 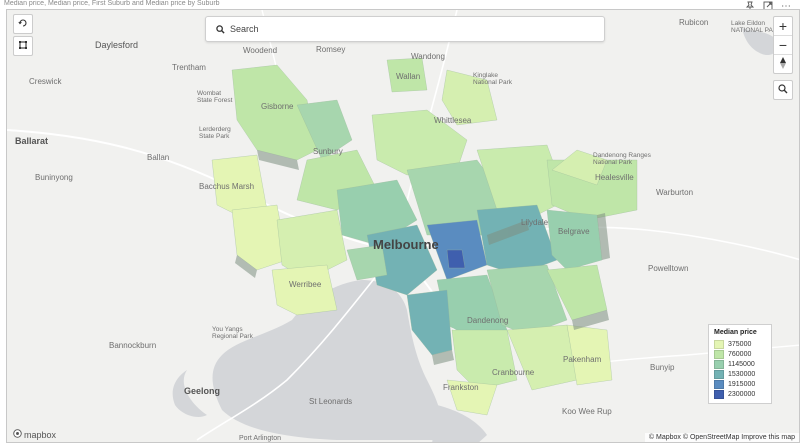 I want to click on zoom-out-button: −, so click(x=783, y=45).